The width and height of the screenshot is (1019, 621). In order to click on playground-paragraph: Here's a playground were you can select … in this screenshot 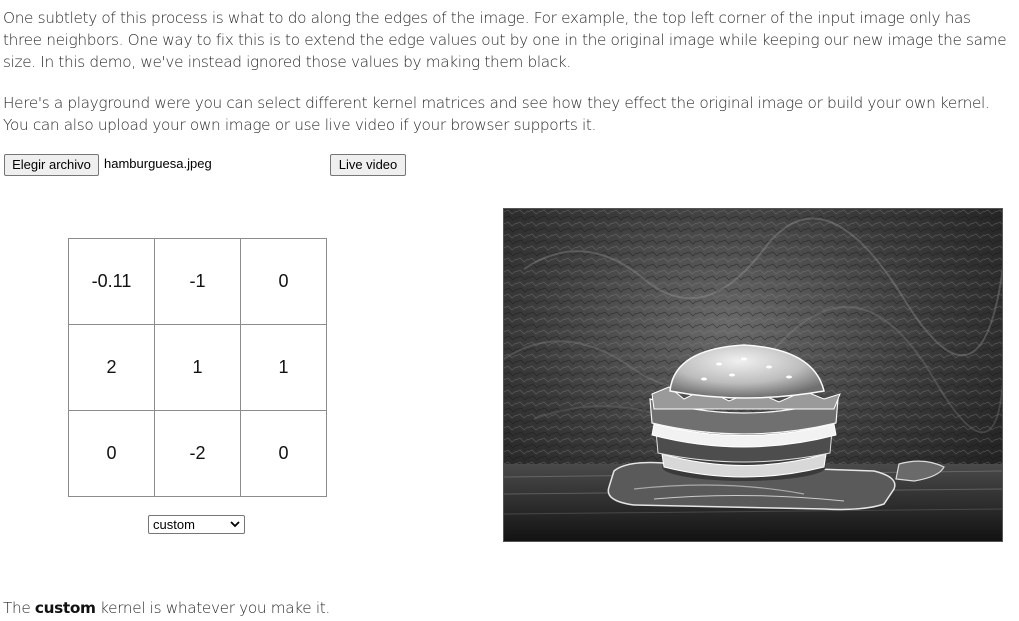, I will do `click(496, 114)`.